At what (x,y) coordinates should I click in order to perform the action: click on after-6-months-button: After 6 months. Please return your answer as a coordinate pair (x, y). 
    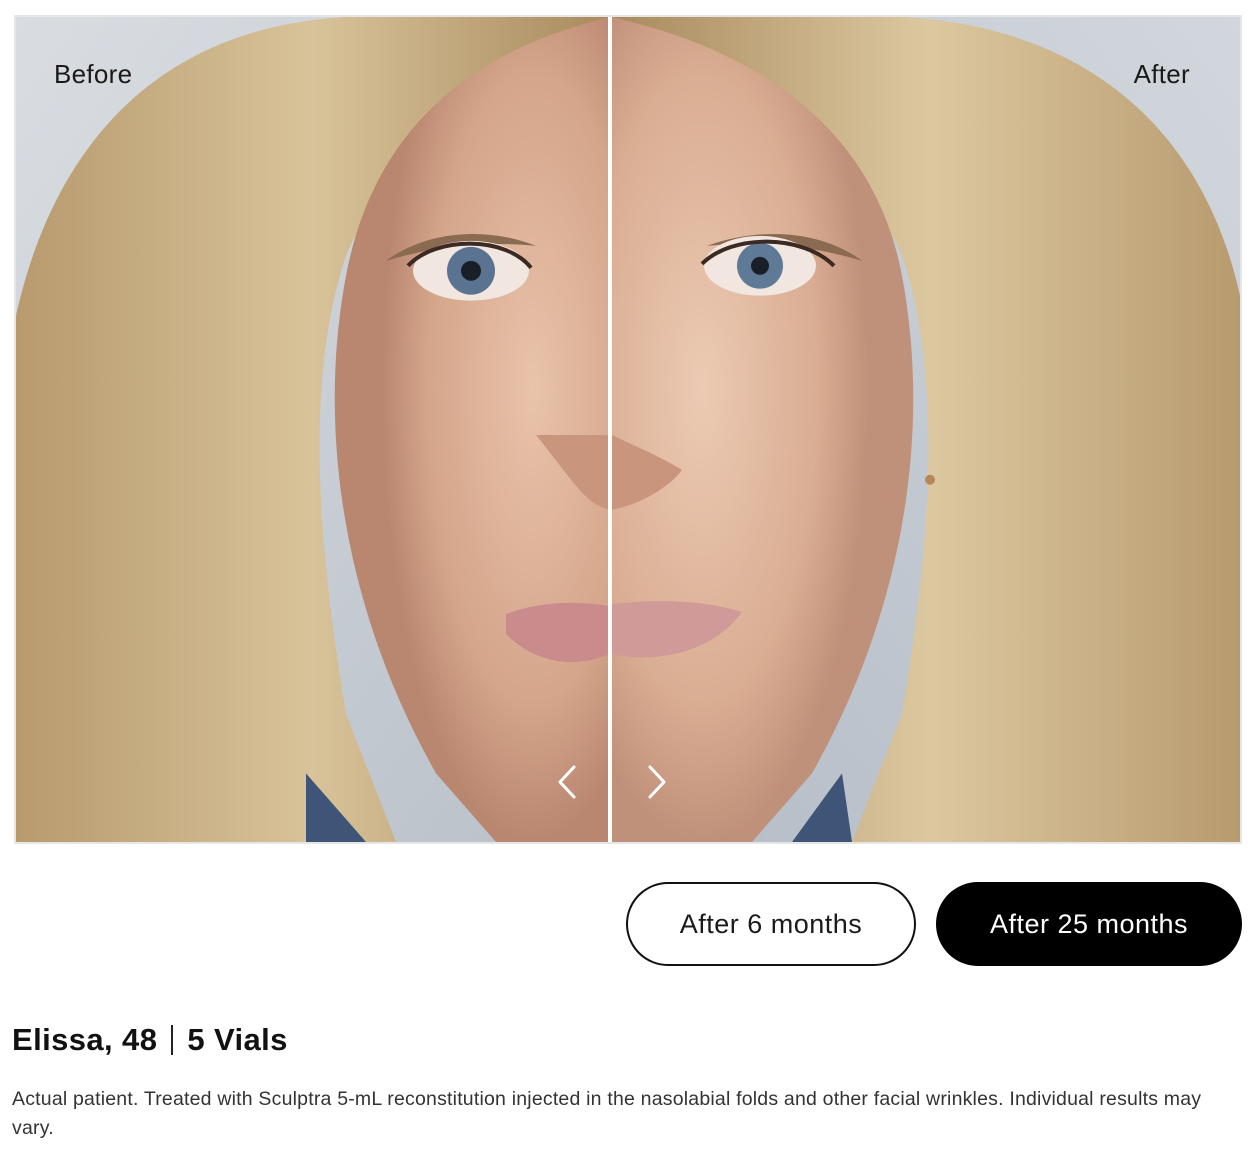
    Looking at the image, I should click on (771, 924).